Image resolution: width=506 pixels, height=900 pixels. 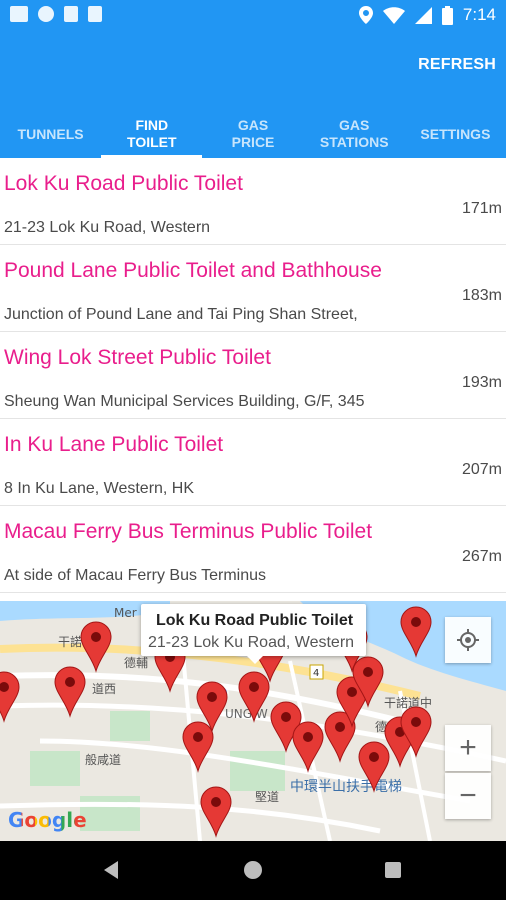 What do you see at coordinates (408, 702) in the screenshot?
I see `map-label: 干諾道中` at bounding box center [408, 702].